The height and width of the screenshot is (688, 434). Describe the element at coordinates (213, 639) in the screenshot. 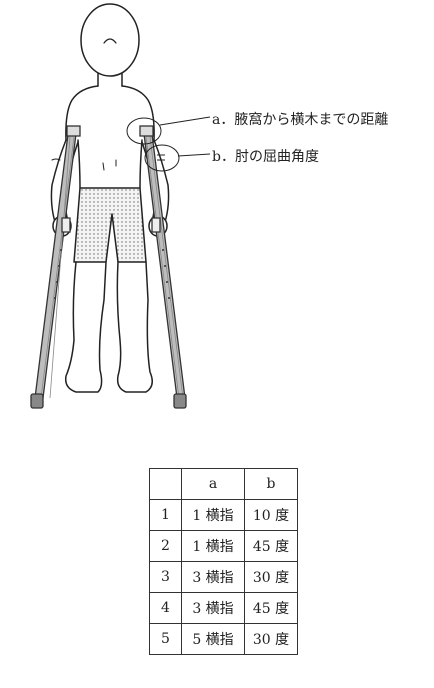

I see `option-a-value: 5 横指` at that location.